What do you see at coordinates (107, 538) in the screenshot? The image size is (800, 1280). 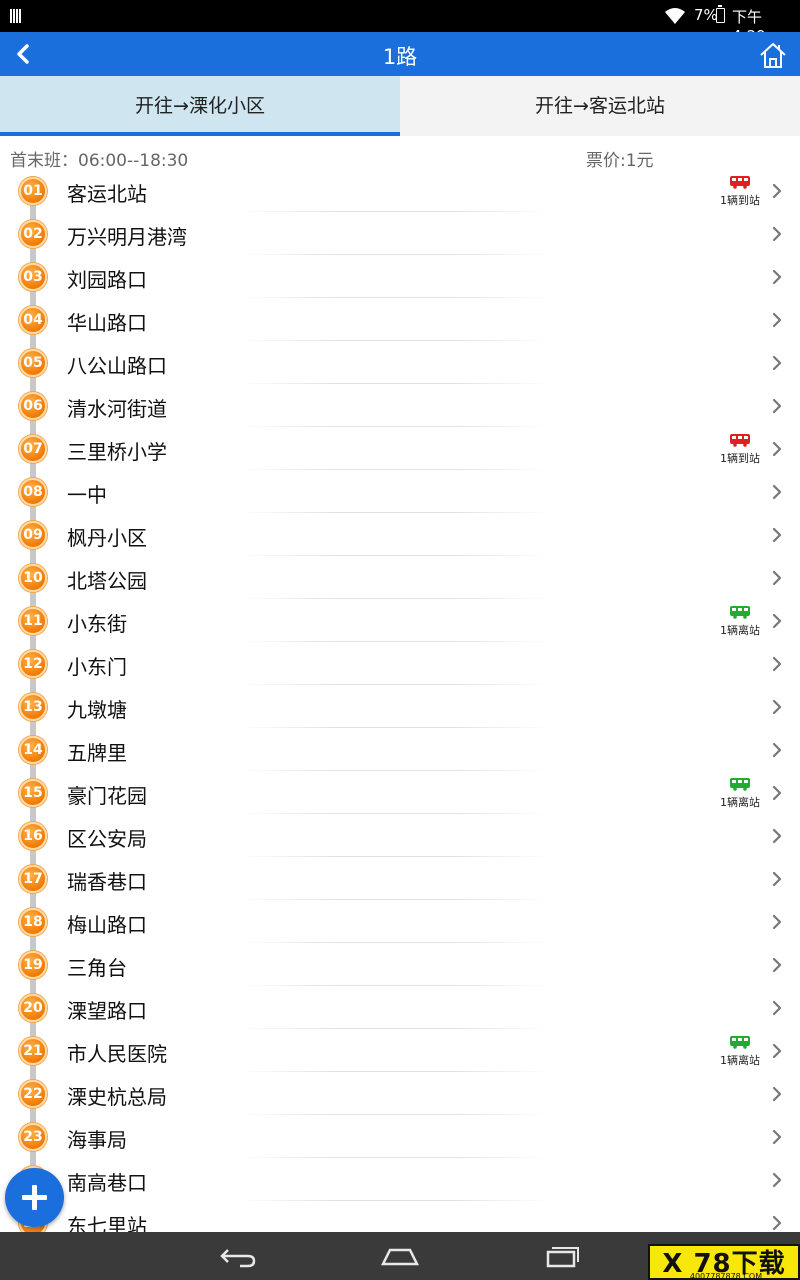 I see `stop-name: 枫丹小区` at bounding box center [107, 538].